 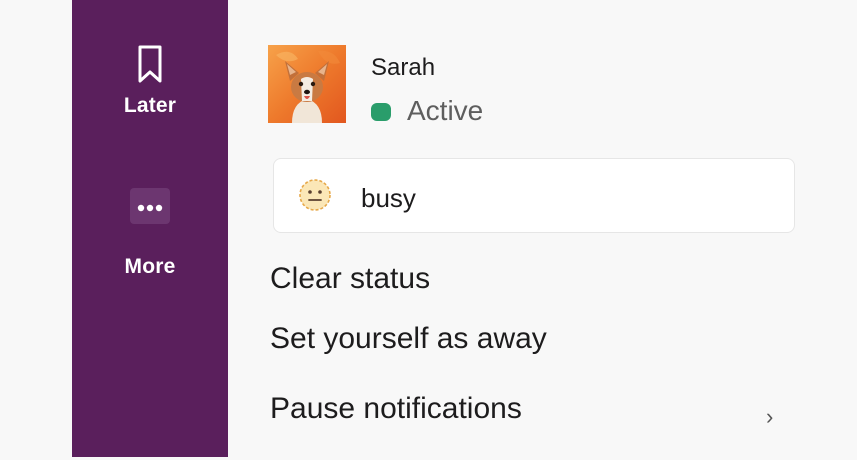 I want to click on sidebar-item-more: More, so click(x=150, y=233).